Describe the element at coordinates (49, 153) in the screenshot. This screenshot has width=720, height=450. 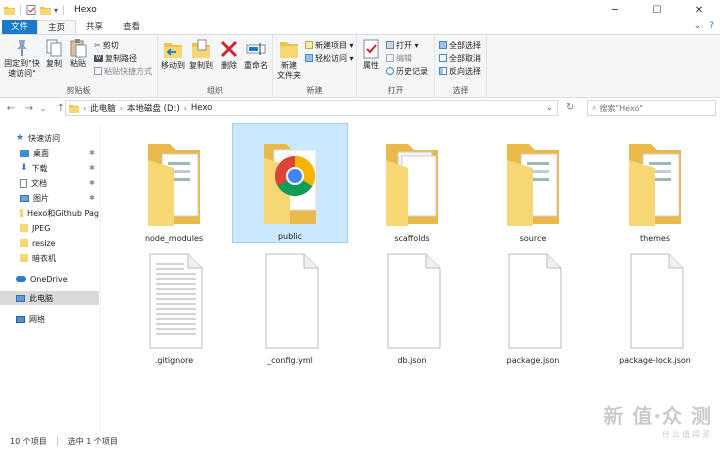
I see `nav-item-desktop: 桌面 ✱` at that location.